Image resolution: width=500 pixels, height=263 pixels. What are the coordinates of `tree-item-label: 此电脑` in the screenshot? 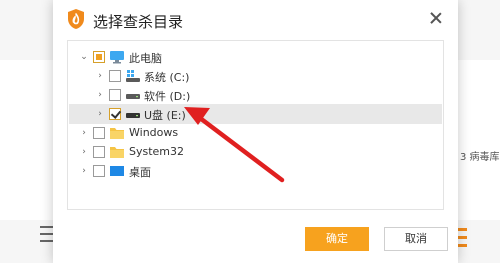 It's located at (145, 58).